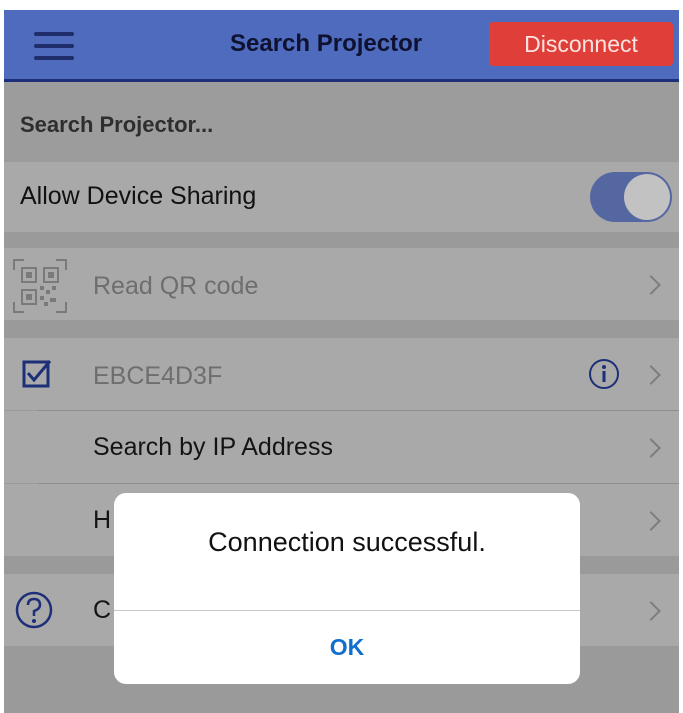 This screenshot has width=683, height=713. Describe the element at coordinates (647, 197) in the screenshot. I see `toggle-knob` at that location.